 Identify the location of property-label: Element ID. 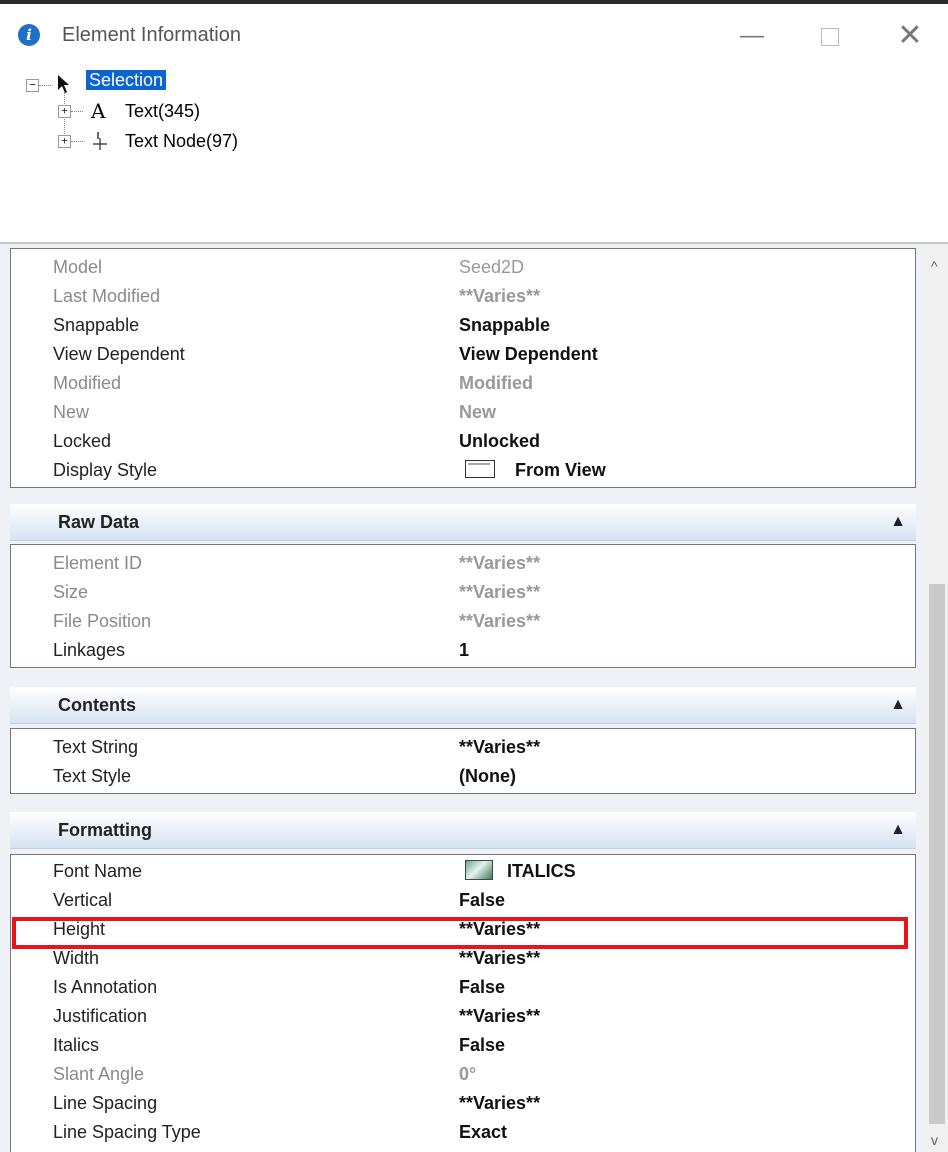
(98, 563).